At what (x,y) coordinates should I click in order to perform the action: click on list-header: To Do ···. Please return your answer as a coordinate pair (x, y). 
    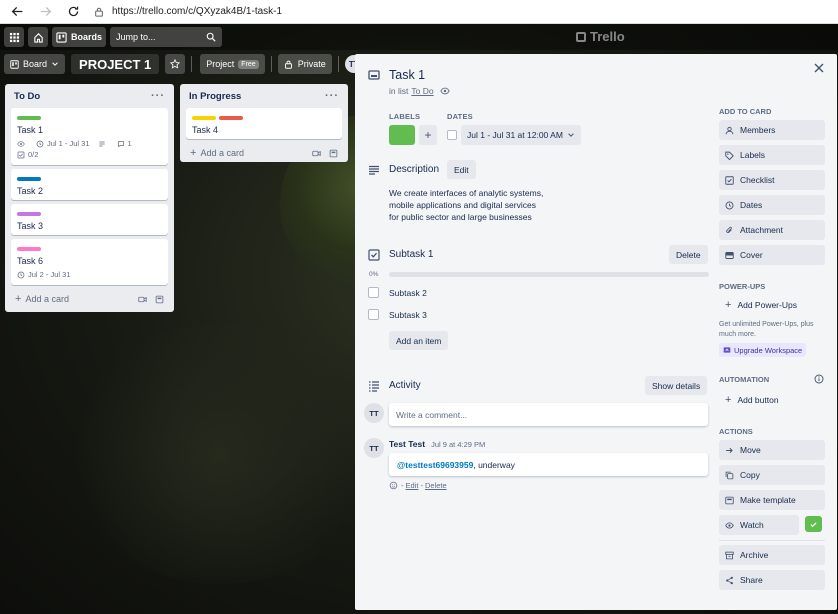
    Looking at the image, I should click on (89, 96).